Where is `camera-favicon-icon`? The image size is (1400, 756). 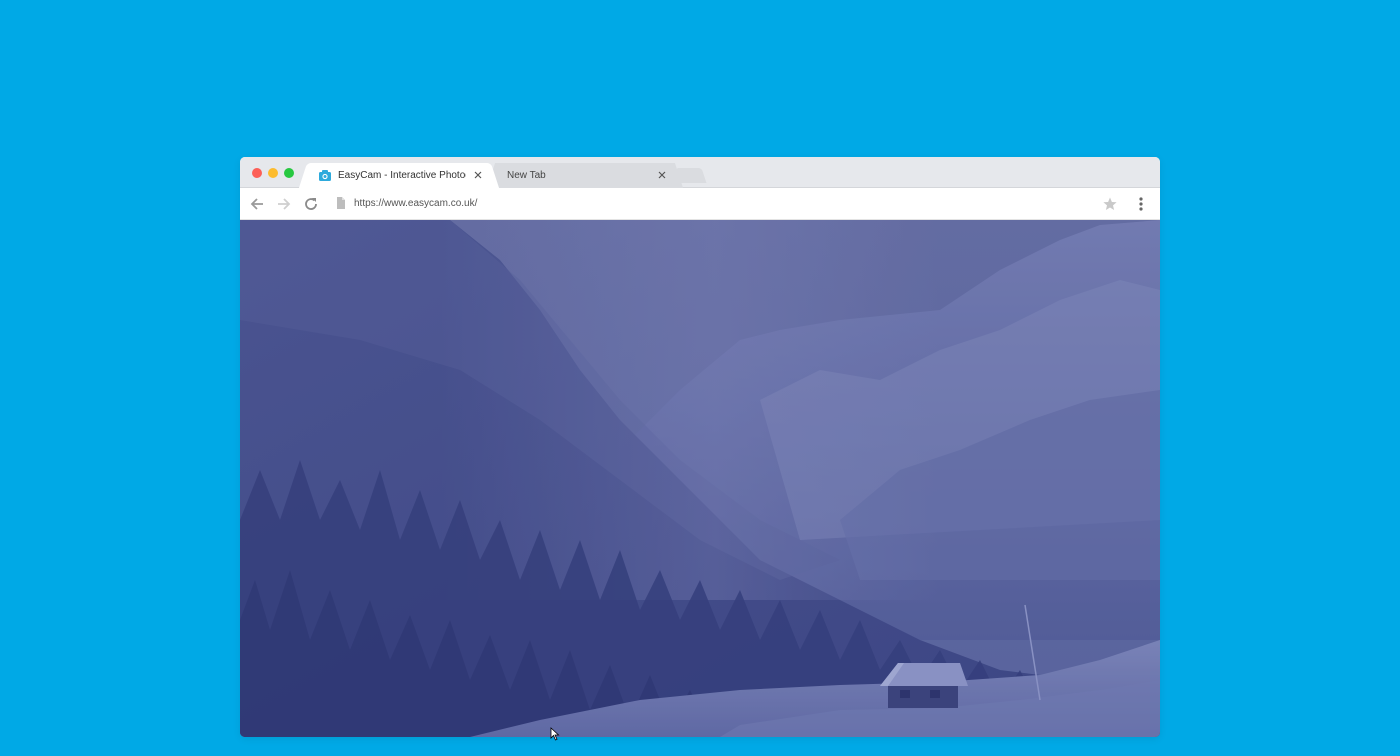
camera-favicon-icon is located at coordinates (325, 175).